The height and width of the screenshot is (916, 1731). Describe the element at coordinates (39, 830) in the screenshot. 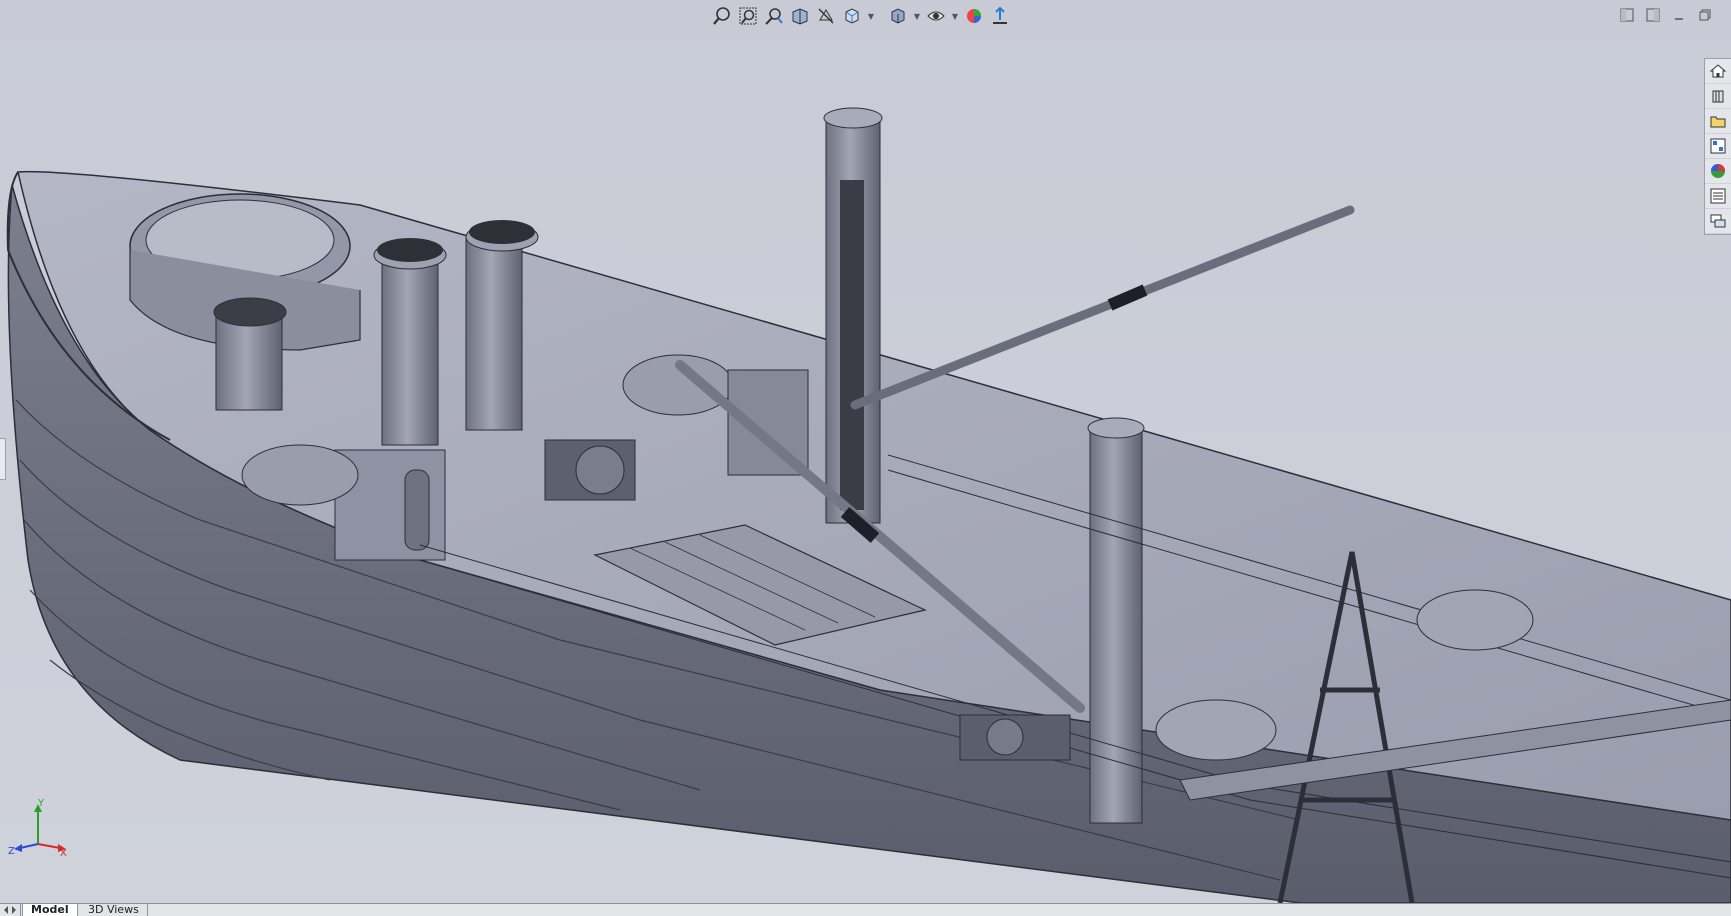

I see `reference-triad: Y X Z` at that location.